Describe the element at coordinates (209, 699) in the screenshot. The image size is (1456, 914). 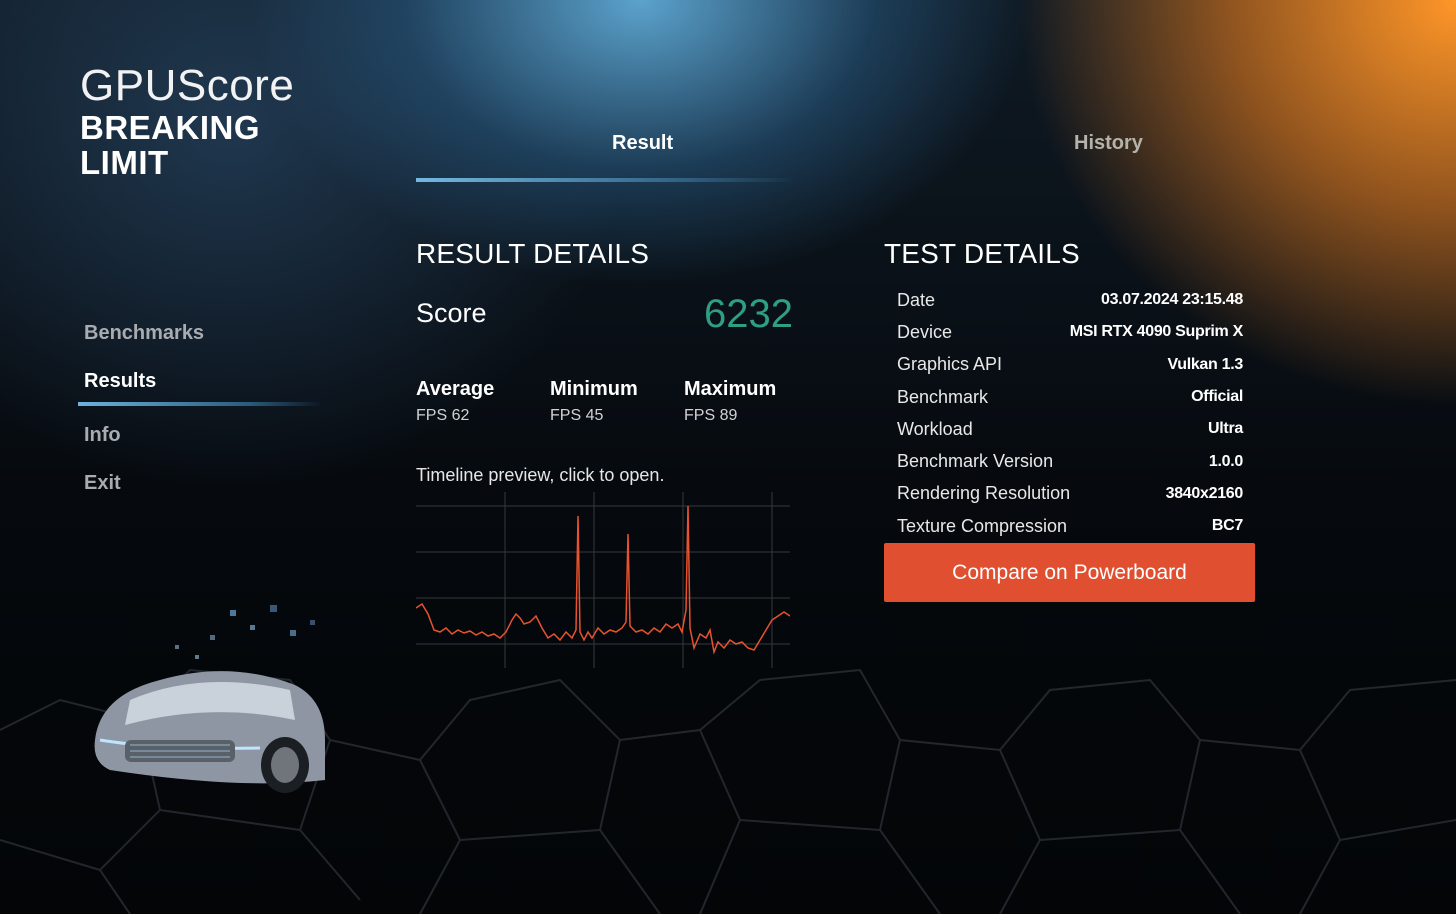
I see `car-illustration` at that location.